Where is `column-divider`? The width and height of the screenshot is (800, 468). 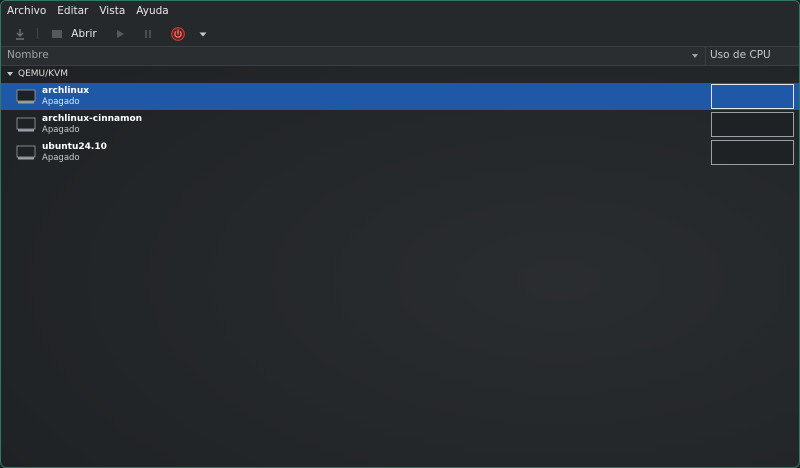 column-divider is located at coordinates (705, 56).